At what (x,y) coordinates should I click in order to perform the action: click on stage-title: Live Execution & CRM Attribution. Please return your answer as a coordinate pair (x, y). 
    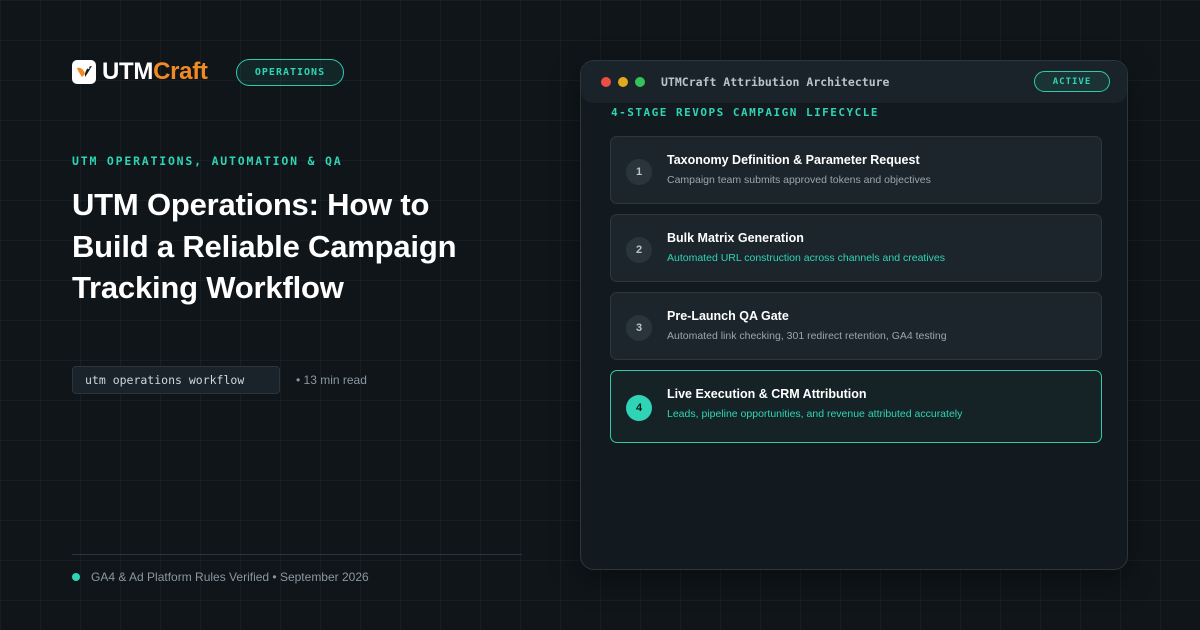
    Looking at the image, I should click on (767, 394).